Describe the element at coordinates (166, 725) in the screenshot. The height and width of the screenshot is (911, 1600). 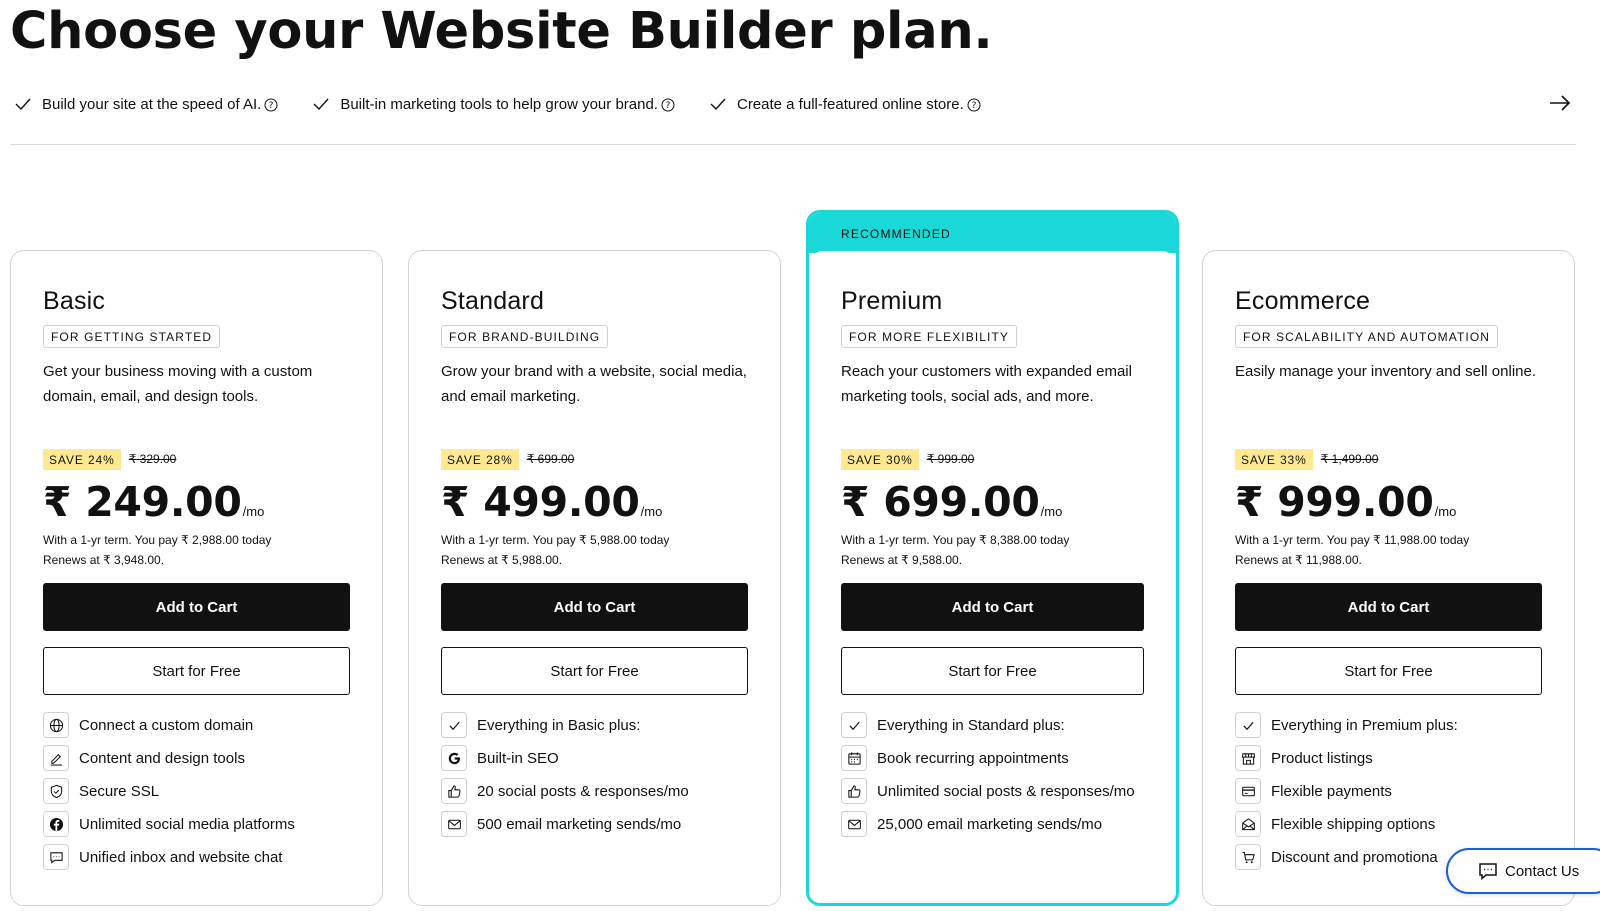
I see `feature-label: Connect a custom domain` at that location.